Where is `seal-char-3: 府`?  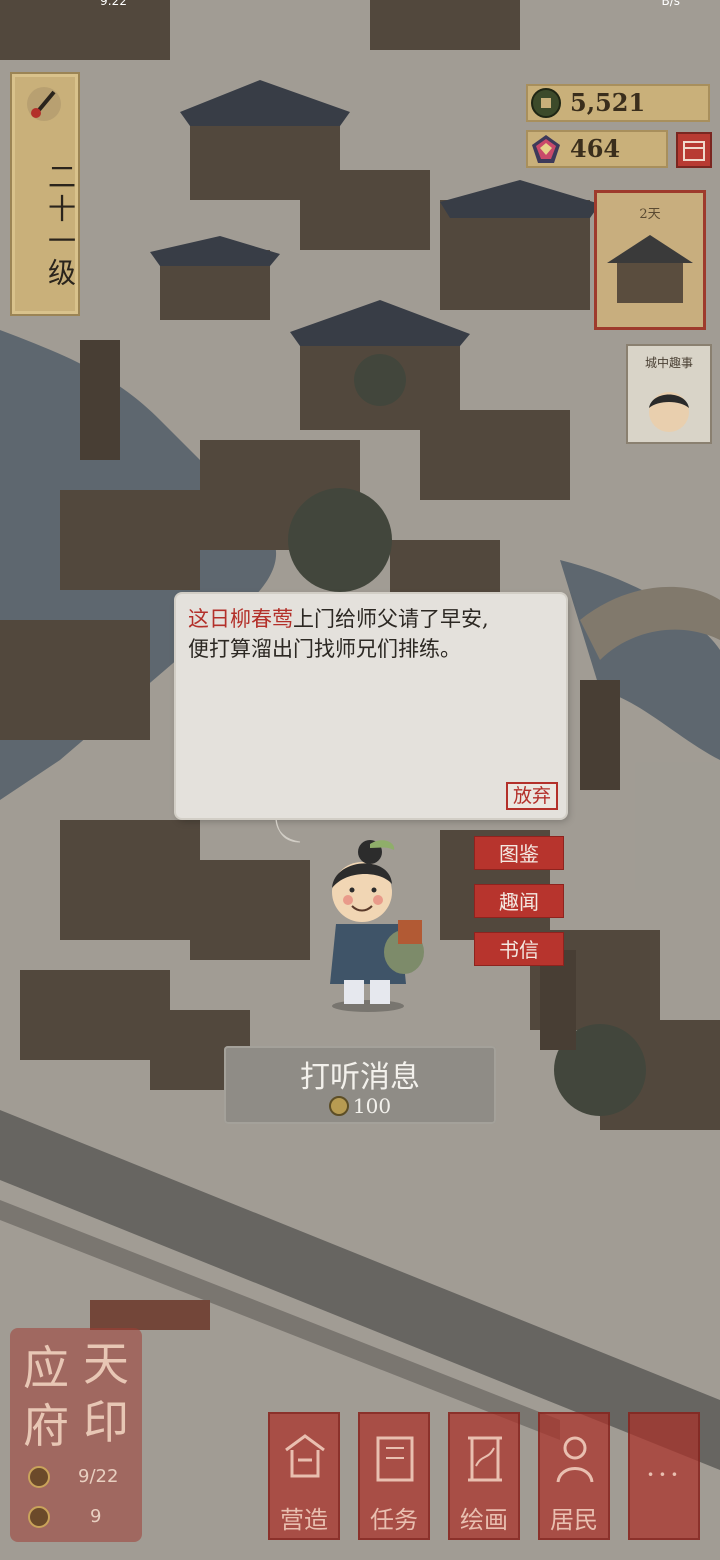
seal-char-3: 府 is located at coordinates (46, 1426).